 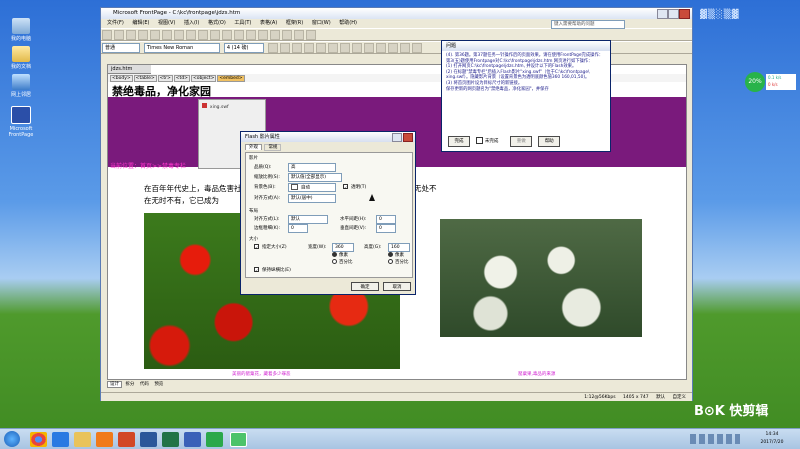 What do you see at coordinates (320, 48) in the screenshot?
I see `align-center-icon` at bounding box center [320, 48].